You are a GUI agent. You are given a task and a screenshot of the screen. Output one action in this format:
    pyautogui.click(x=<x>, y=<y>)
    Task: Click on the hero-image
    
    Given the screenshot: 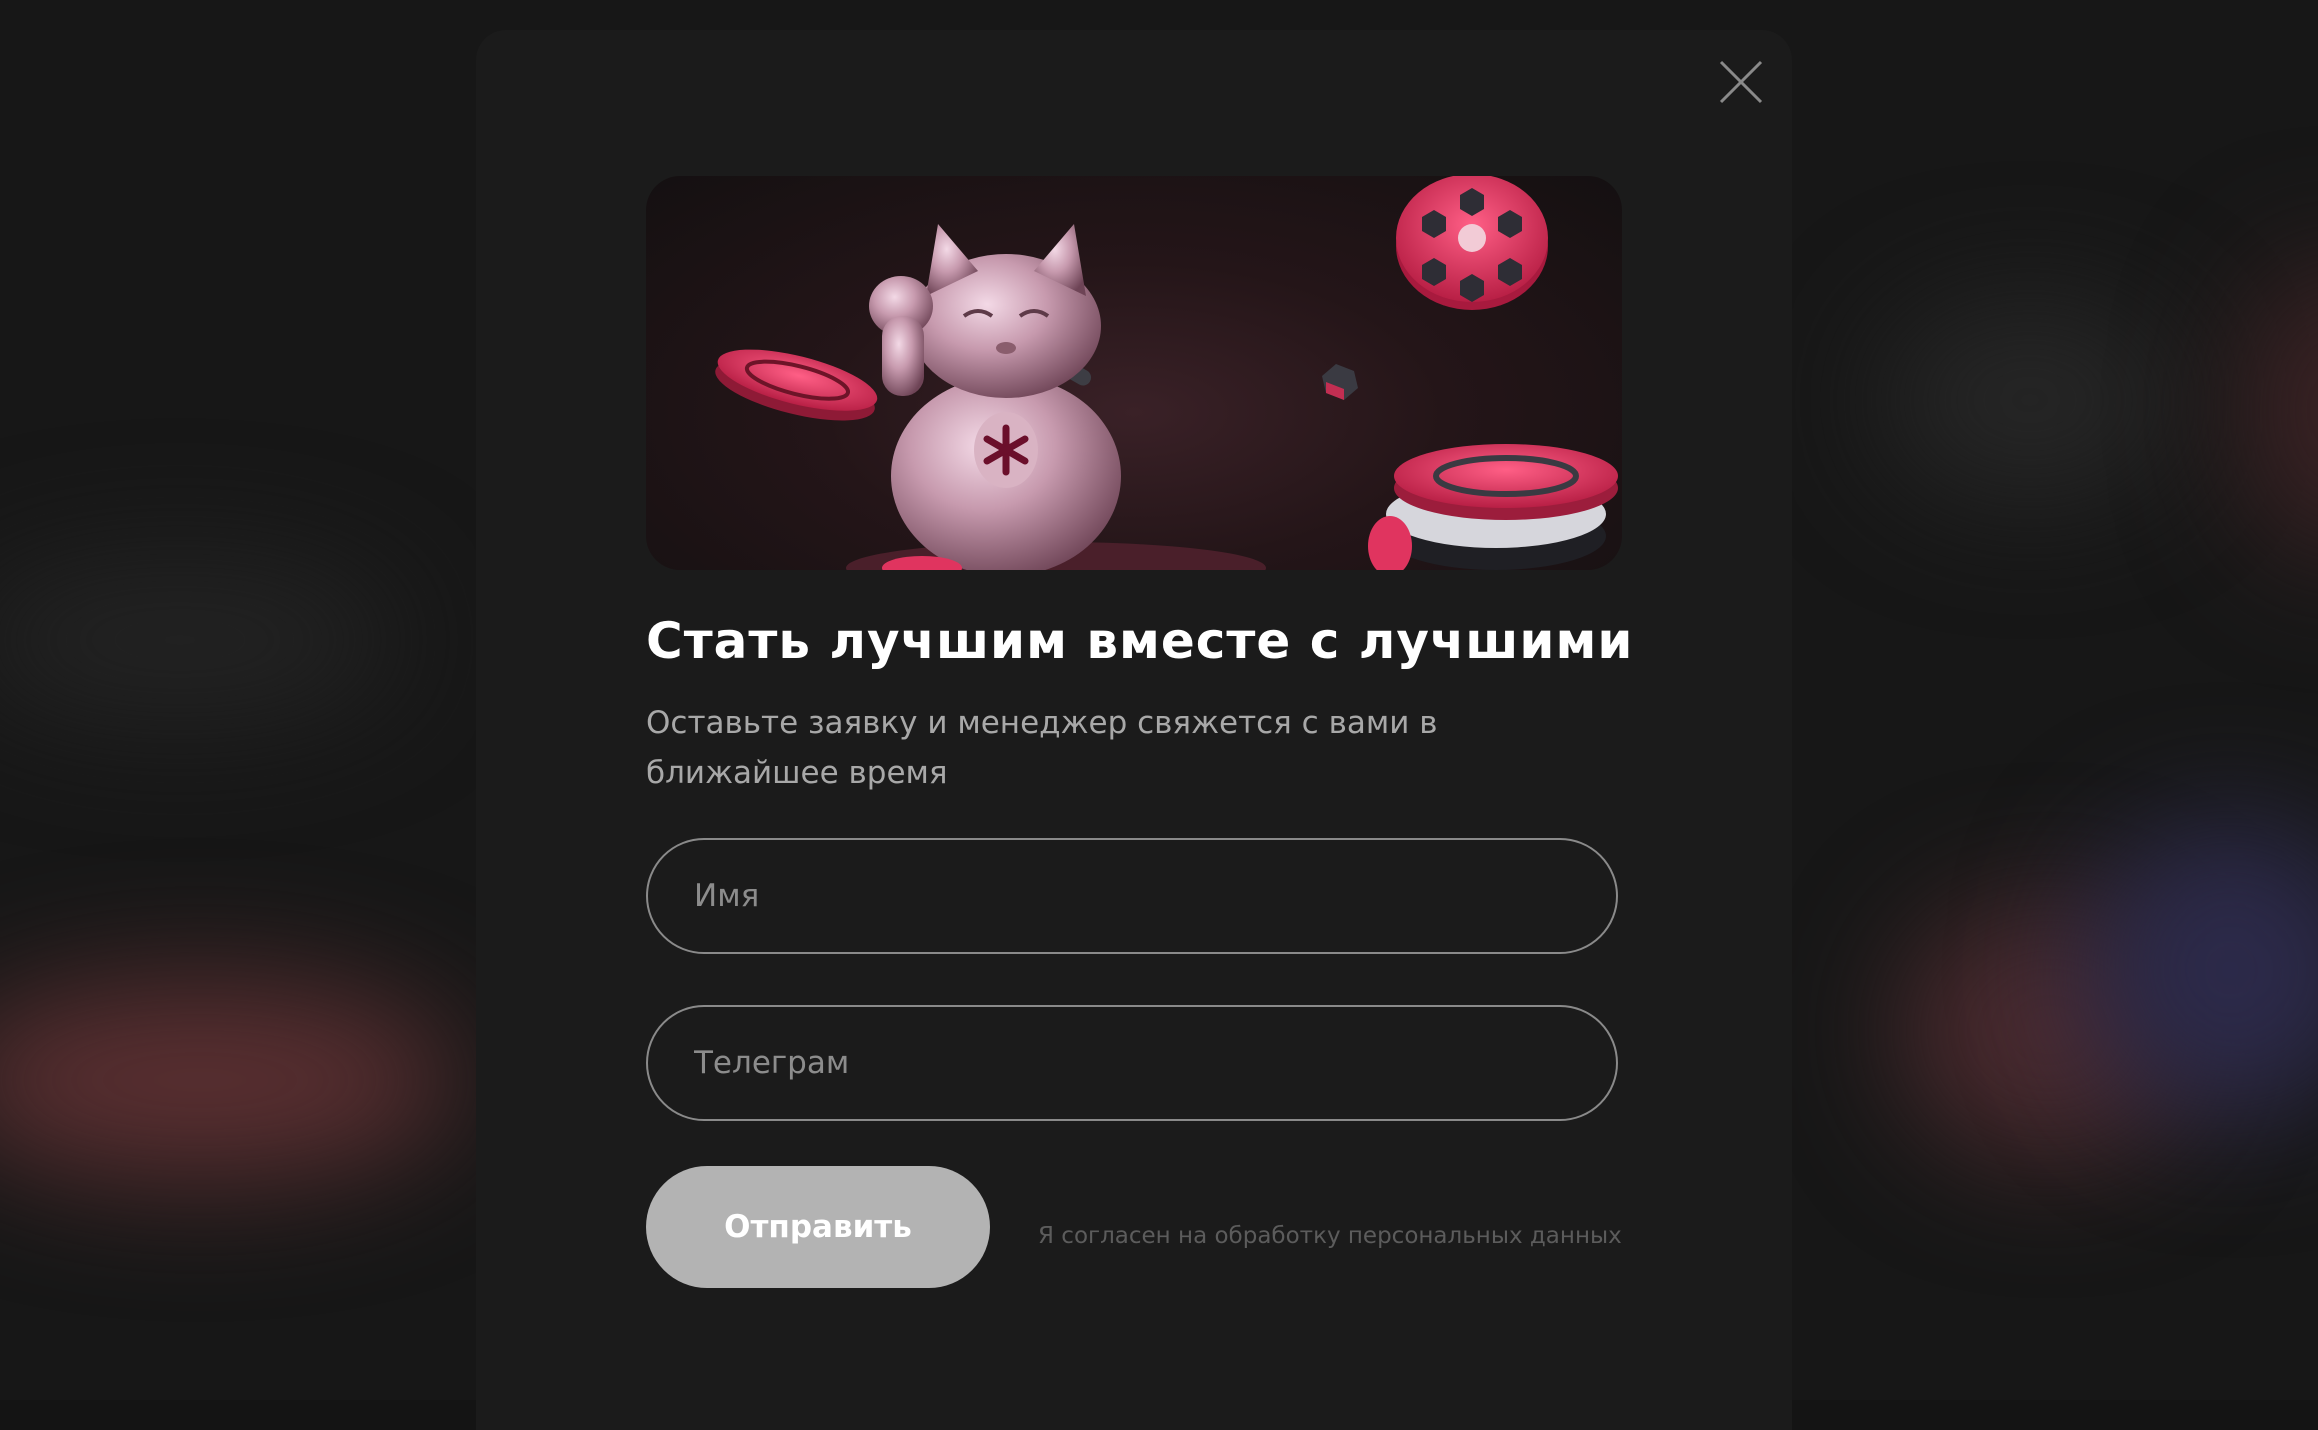 What is the action you would take?
    pyautogui.click(x=1134, y=373)
    